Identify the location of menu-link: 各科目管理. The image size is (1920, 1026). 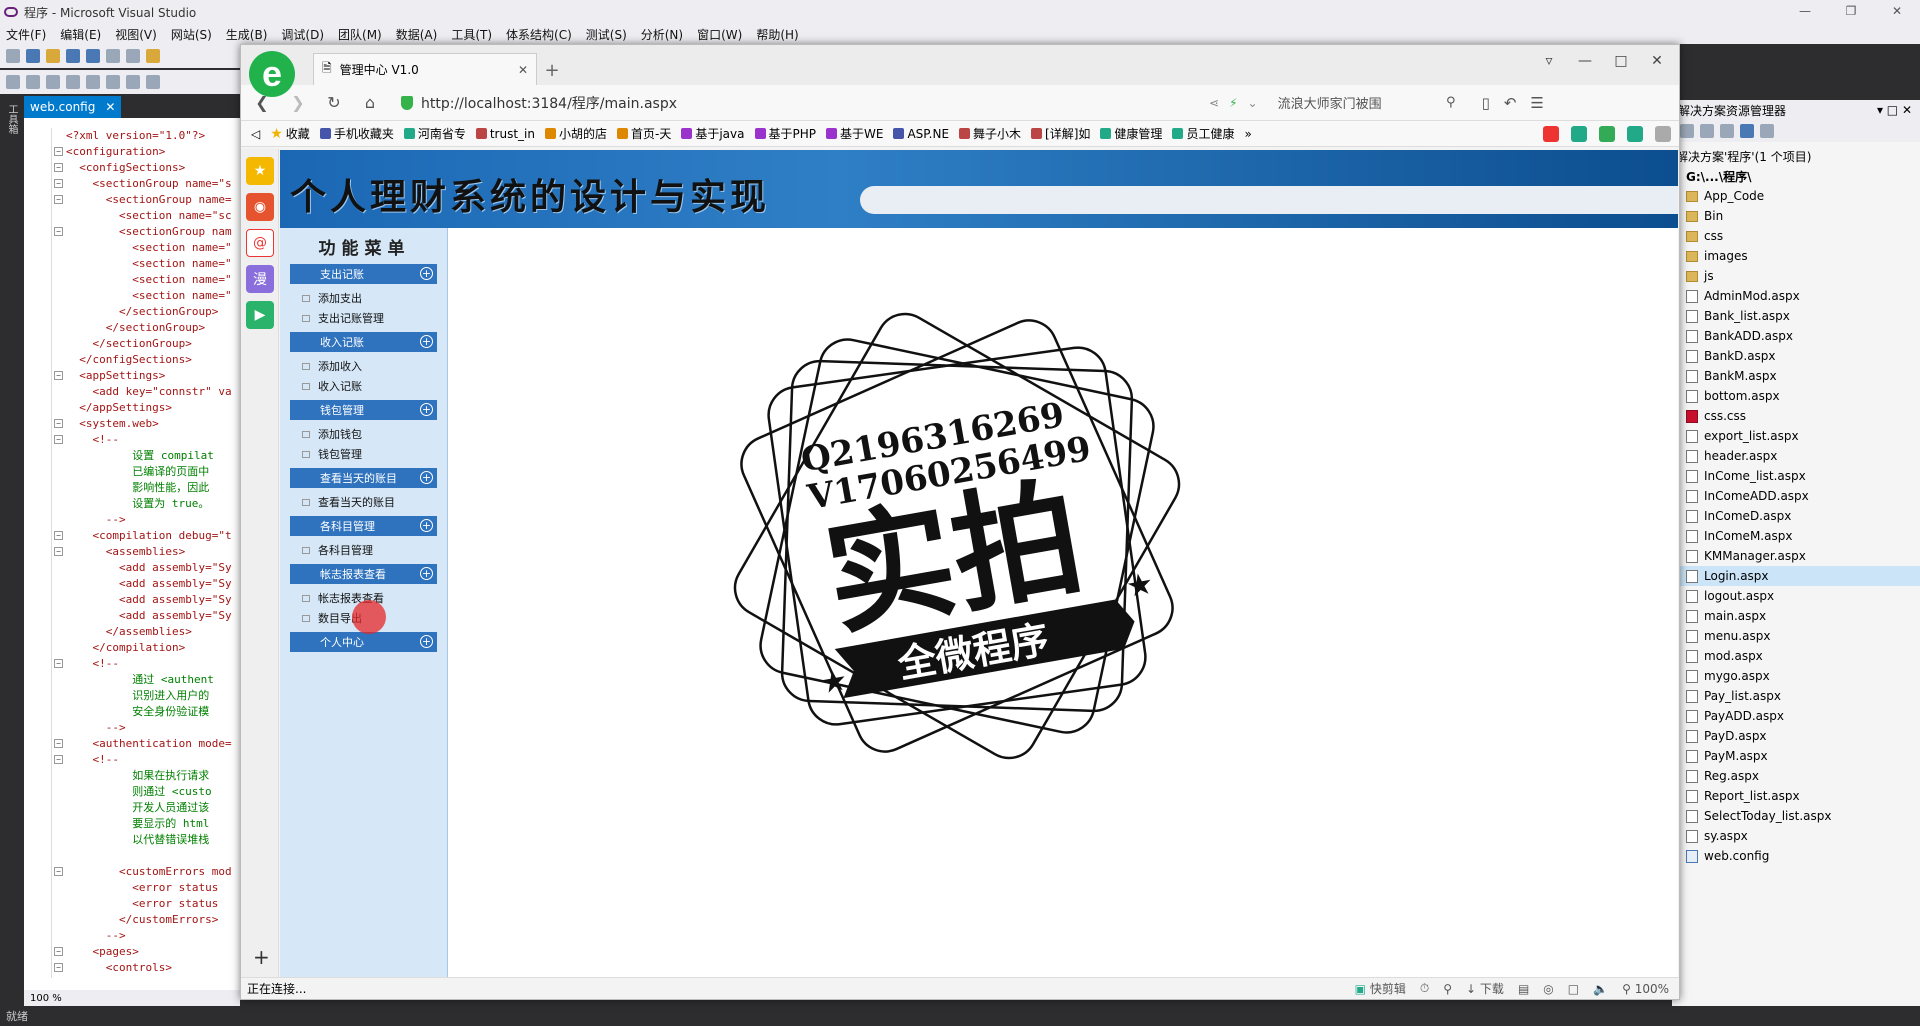
(363, 550).